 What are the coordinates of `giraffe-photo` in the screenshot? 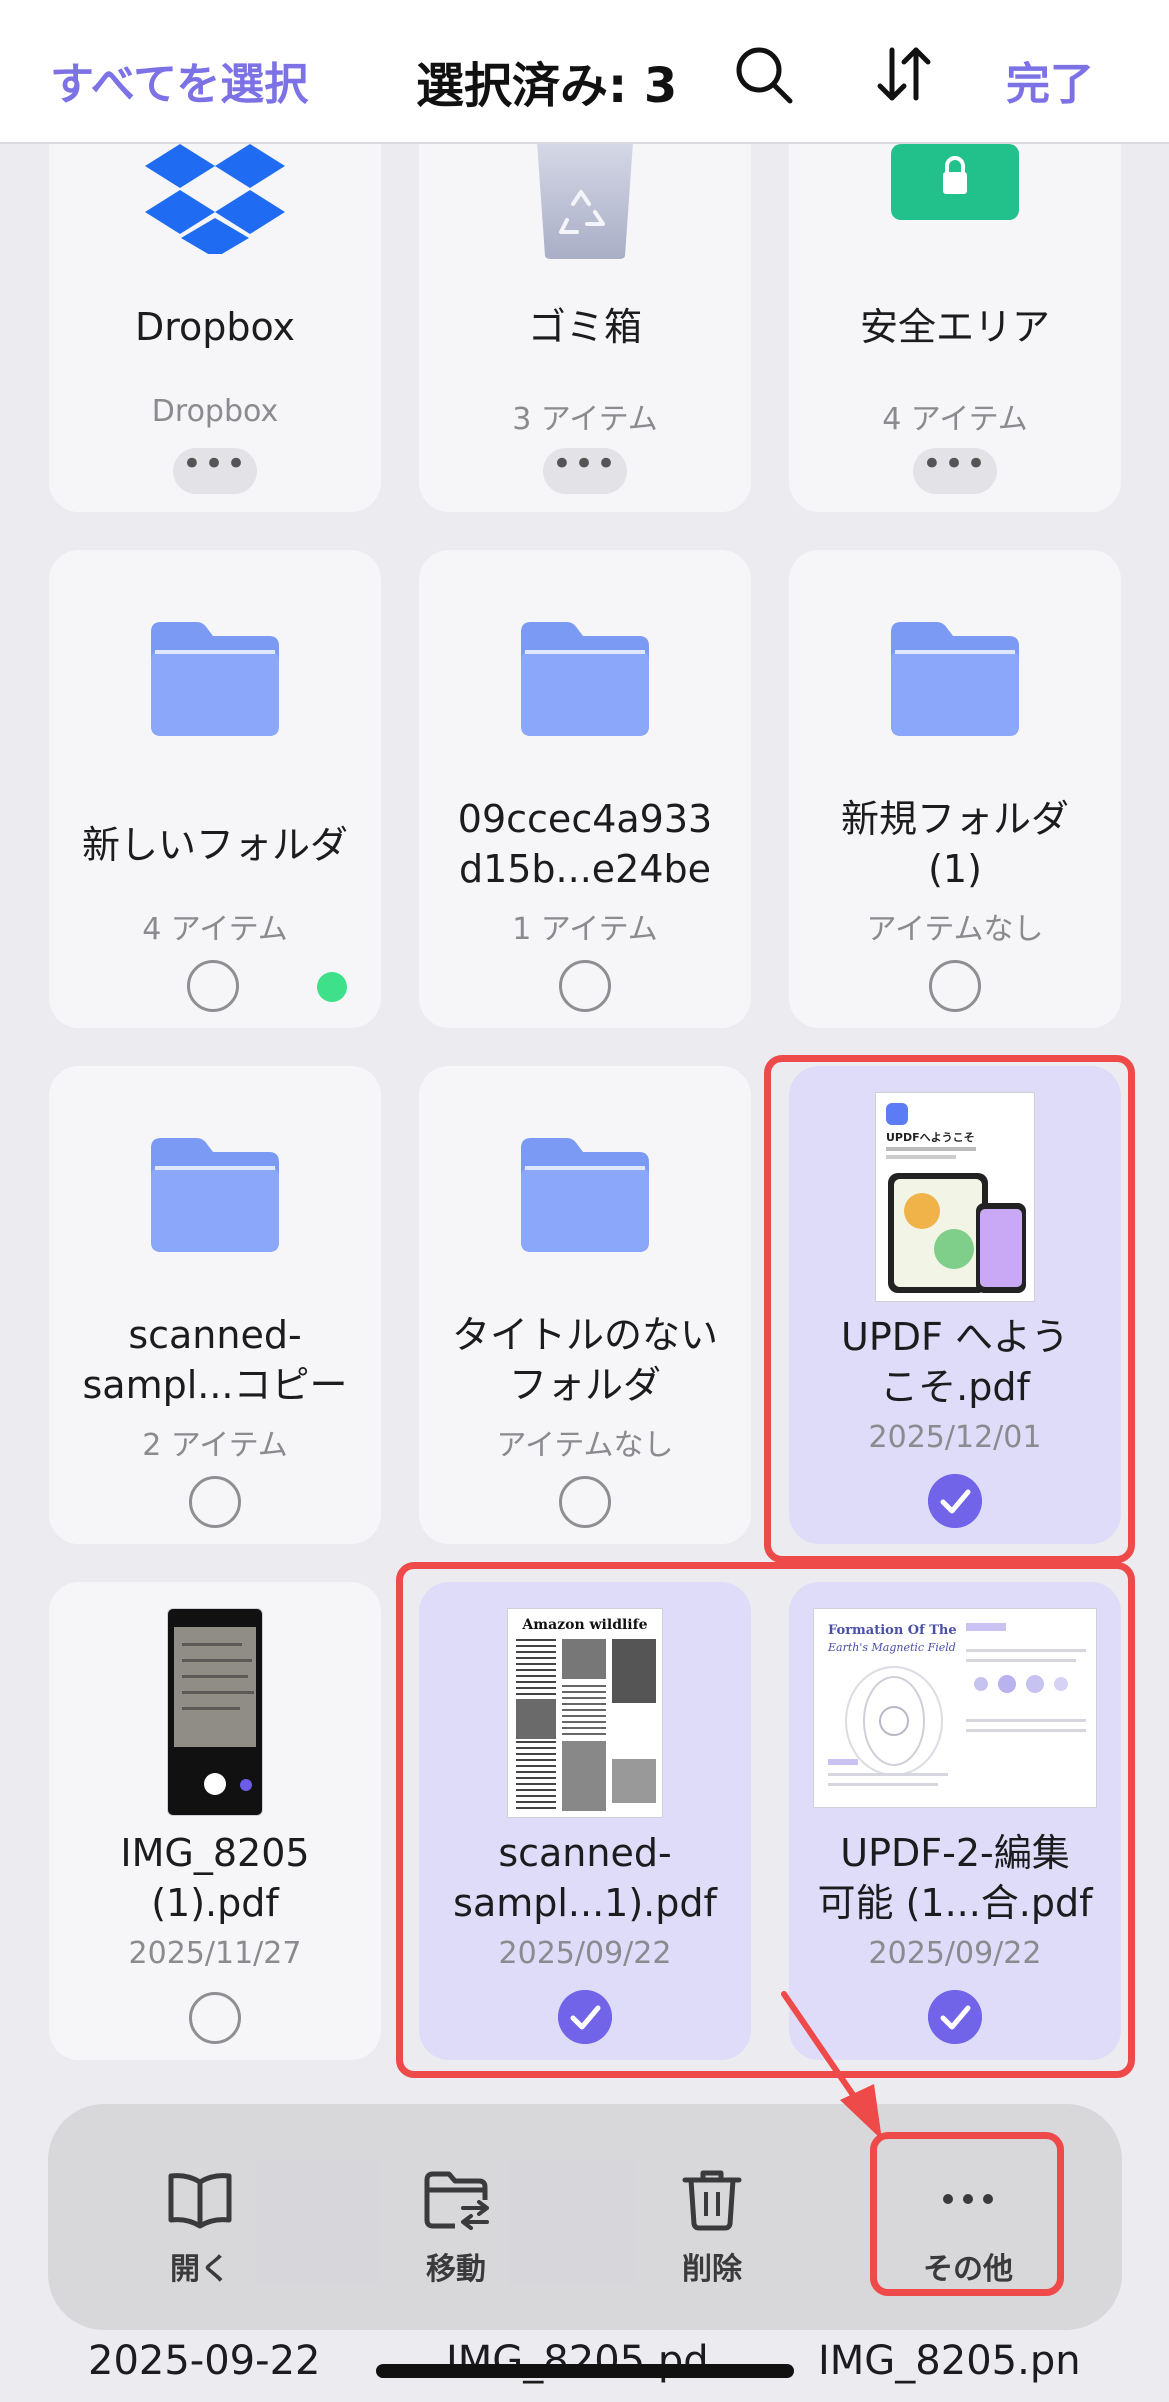 It's located at (584, 1776).